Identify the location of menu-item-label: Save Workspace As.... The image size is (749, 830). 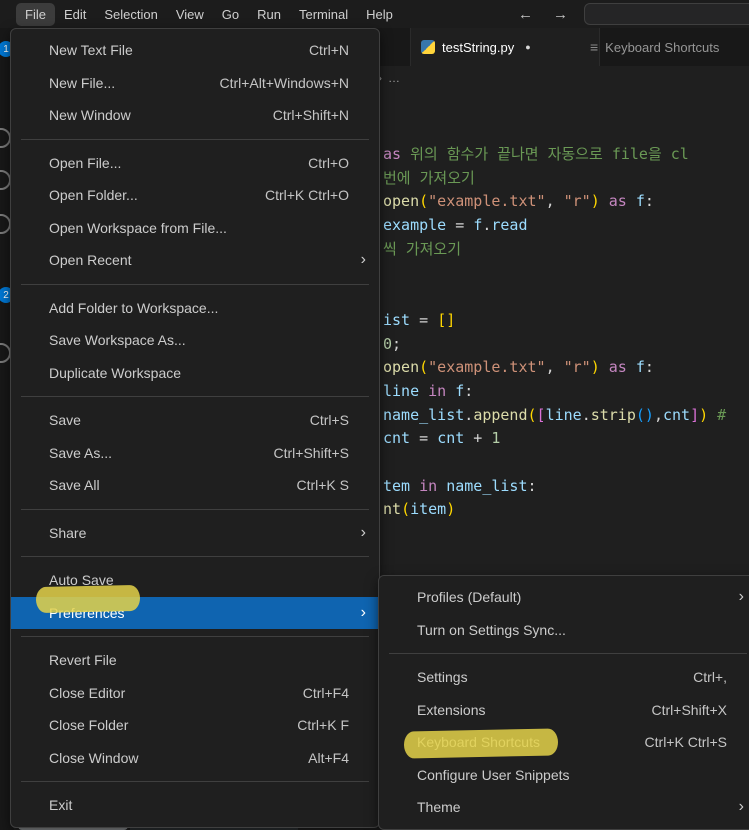
(117, 340).